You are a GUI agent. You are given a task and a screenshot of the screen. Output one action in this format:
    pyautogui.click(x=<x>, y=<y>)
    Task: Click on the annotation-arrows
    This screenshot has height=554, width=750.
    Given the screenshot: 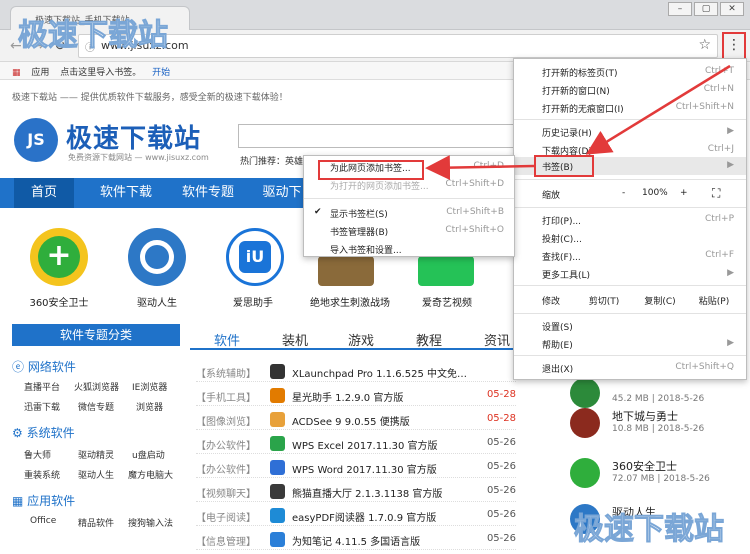 What is the action you would take?
    pyautogui.click(x=578, y=122)
    